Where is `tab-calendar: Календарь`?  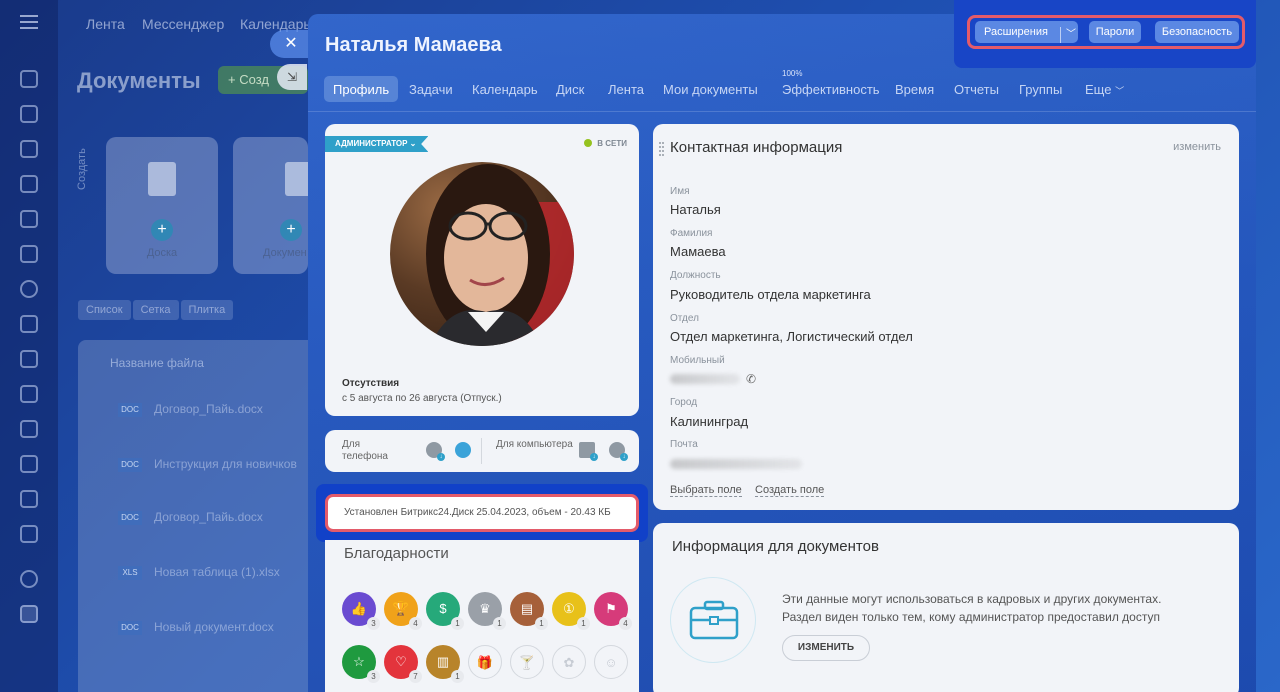
tab-calendar: Календарь is located at coordinates (505, 89).